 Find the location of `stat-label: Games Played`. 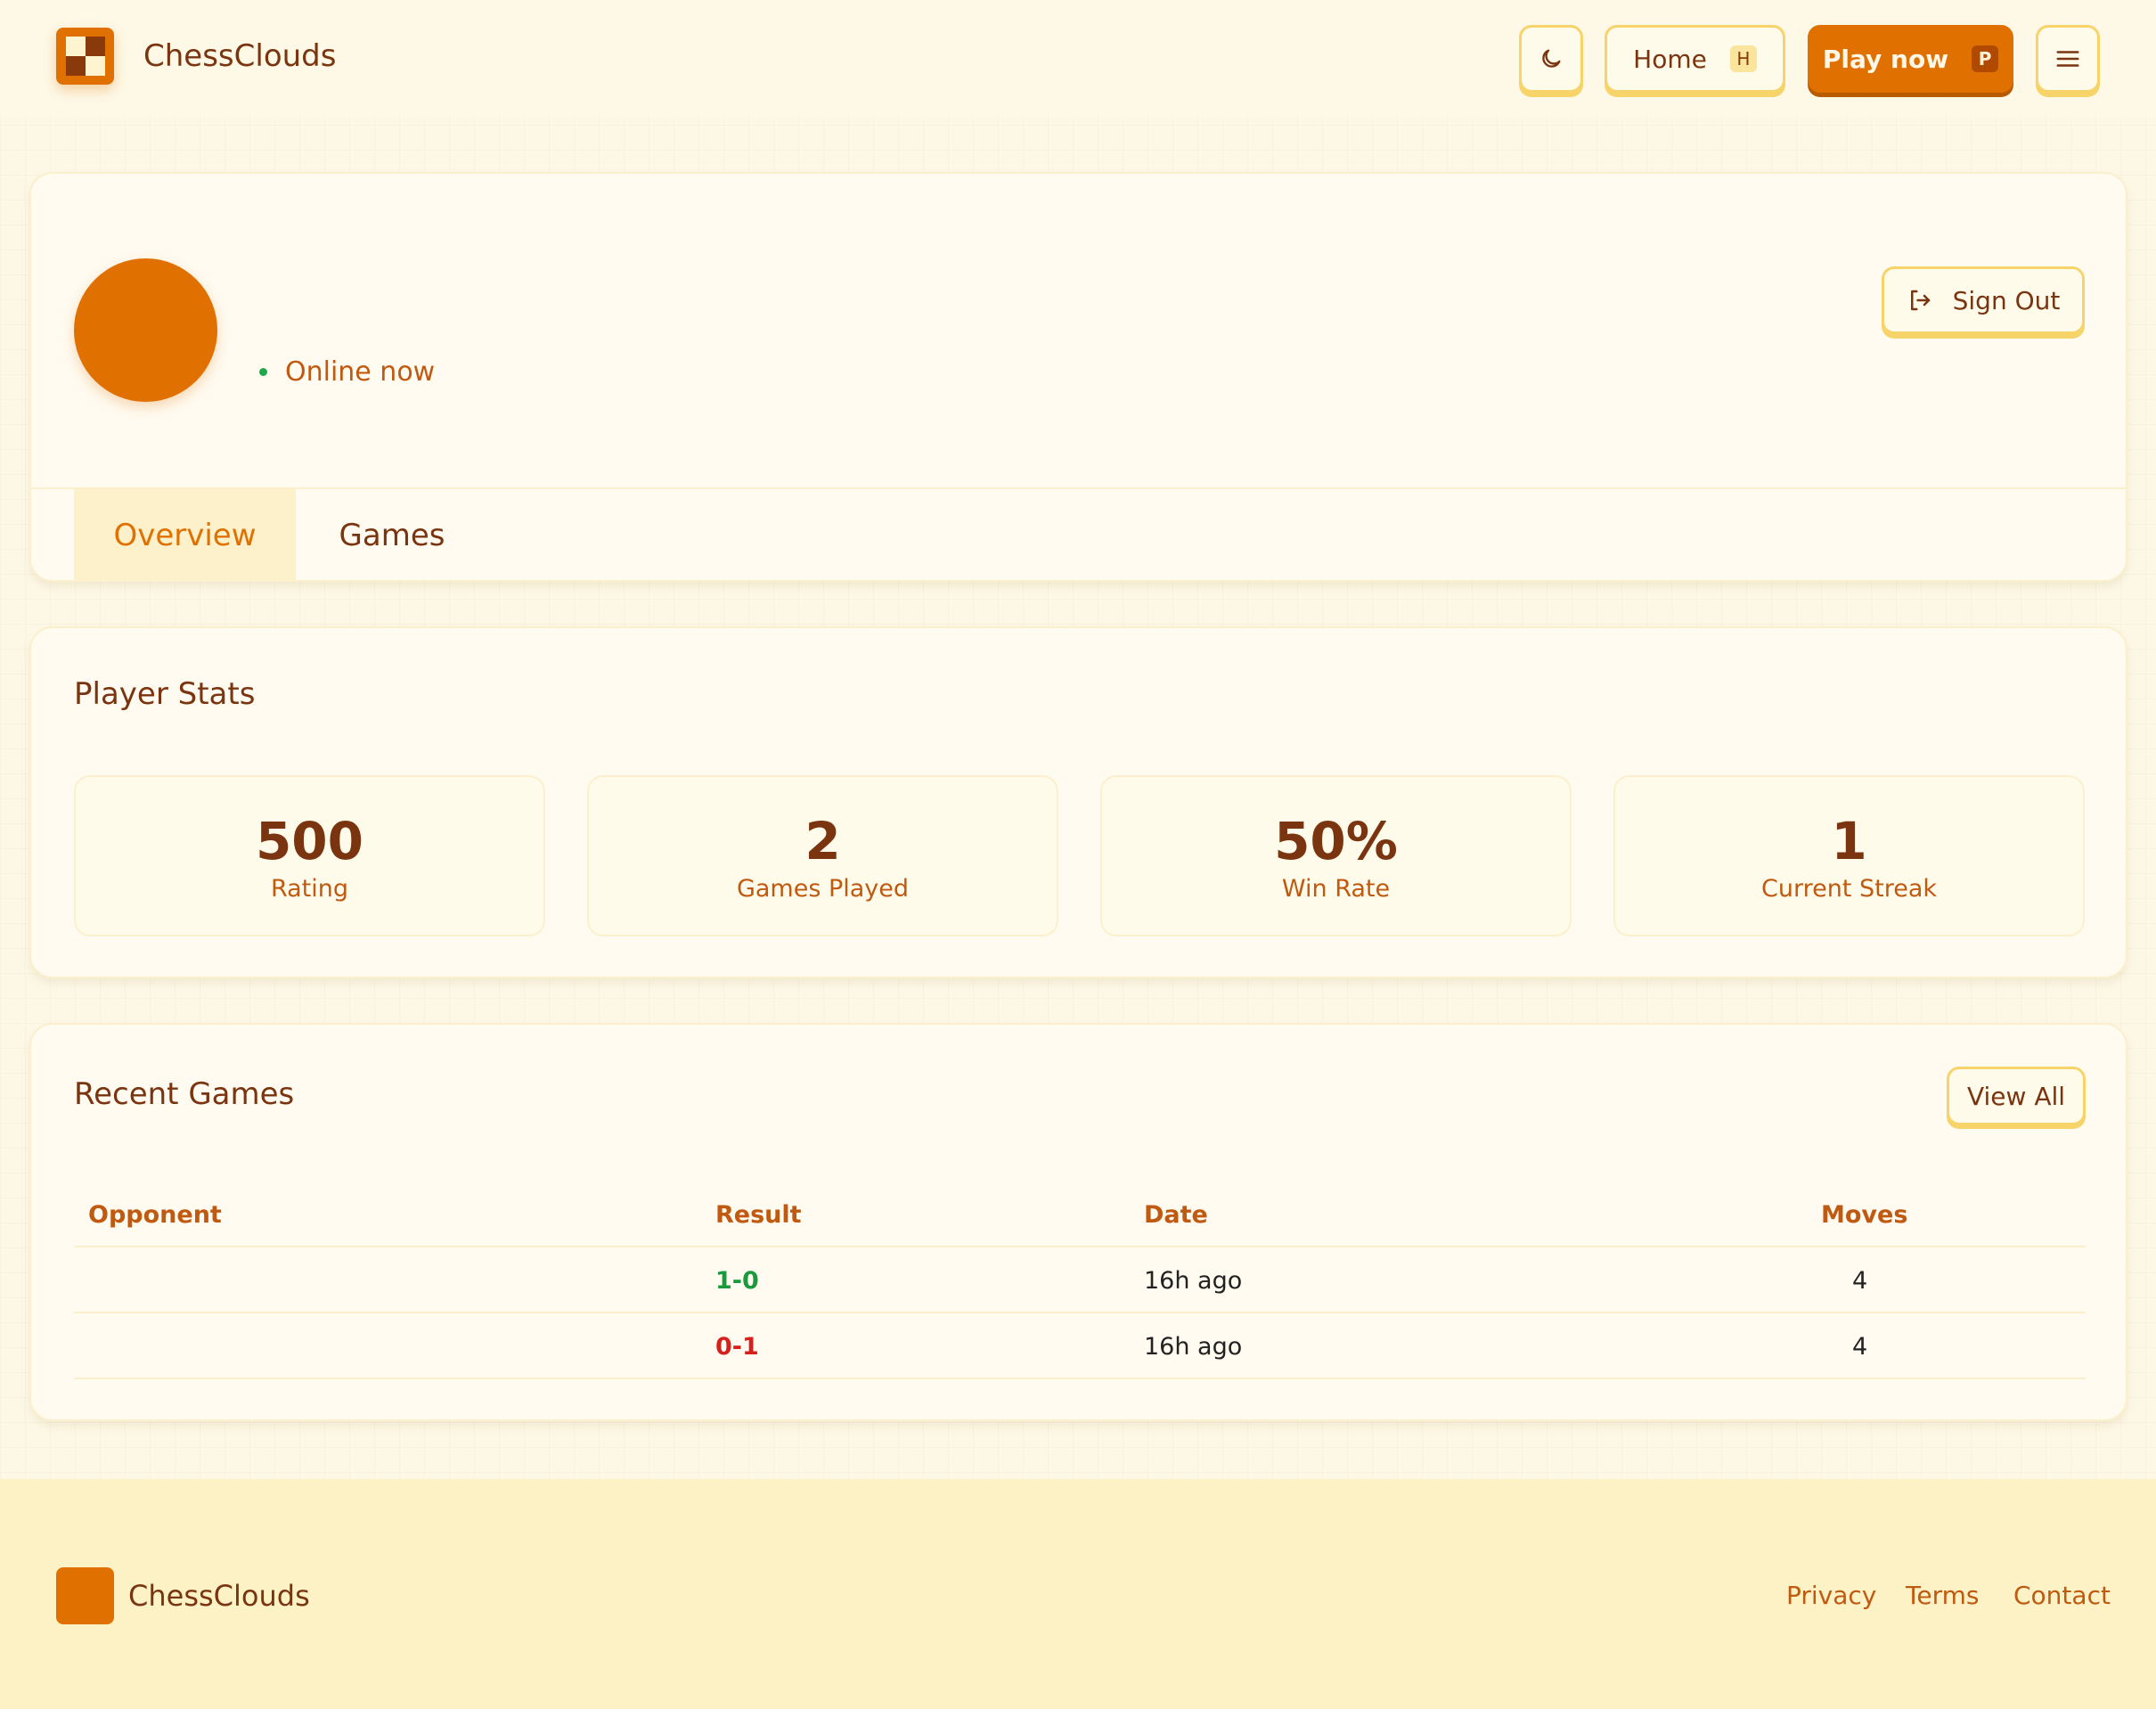

stat-label: Games Played is located at coordinates (823, 889).